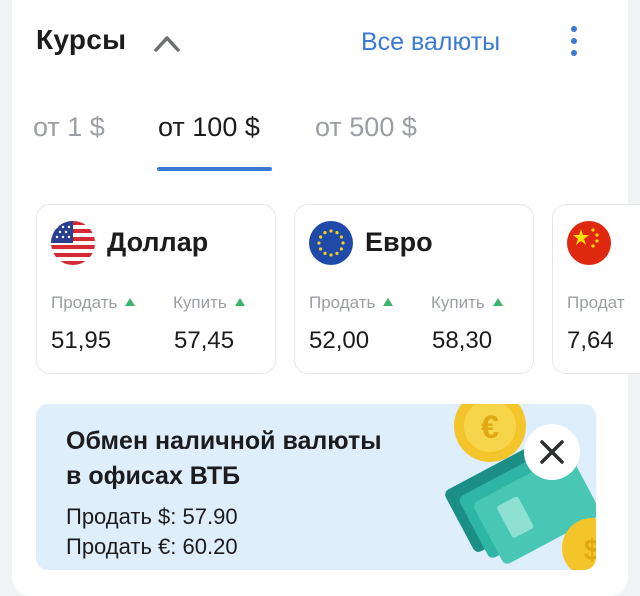  I want to click on eu-flag-icon, so click(331, 243).